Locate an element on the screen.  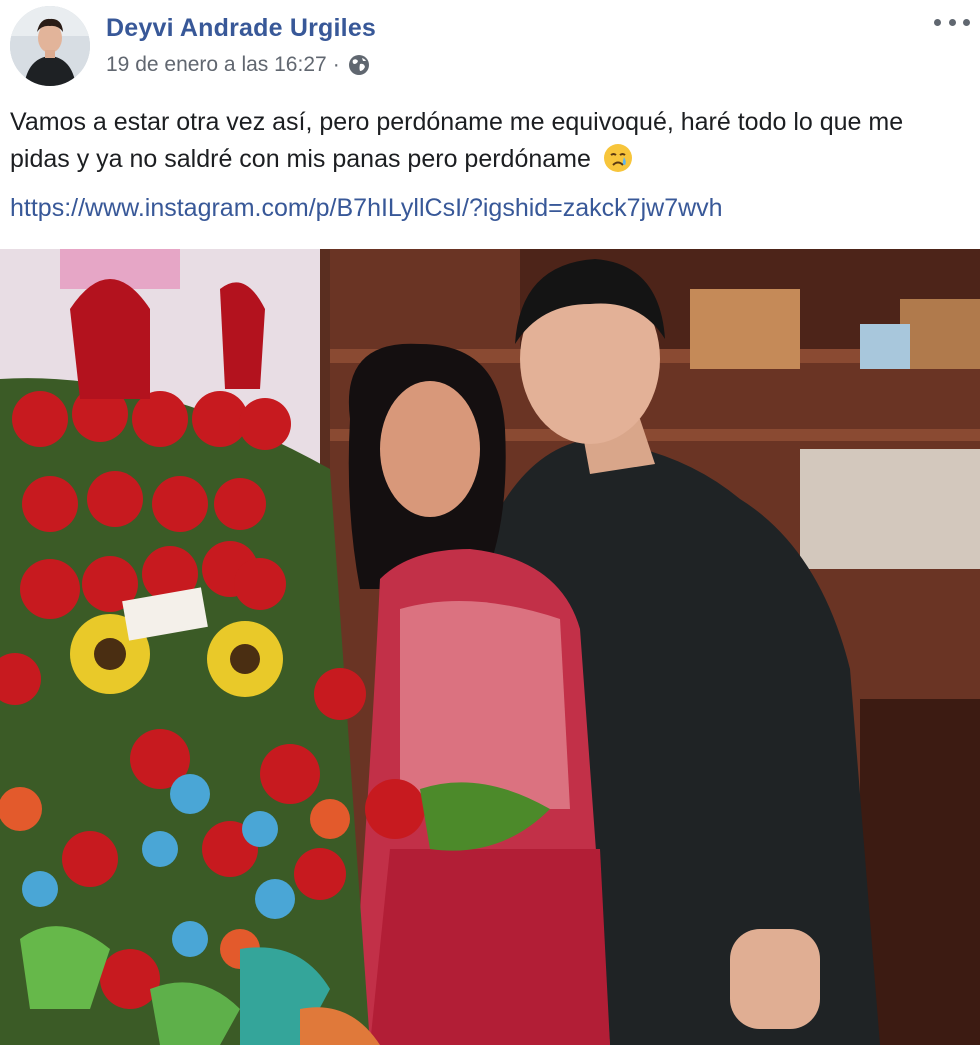
author-name: Deyvi Andrade Urgiles is located at coordinates (241, 28).